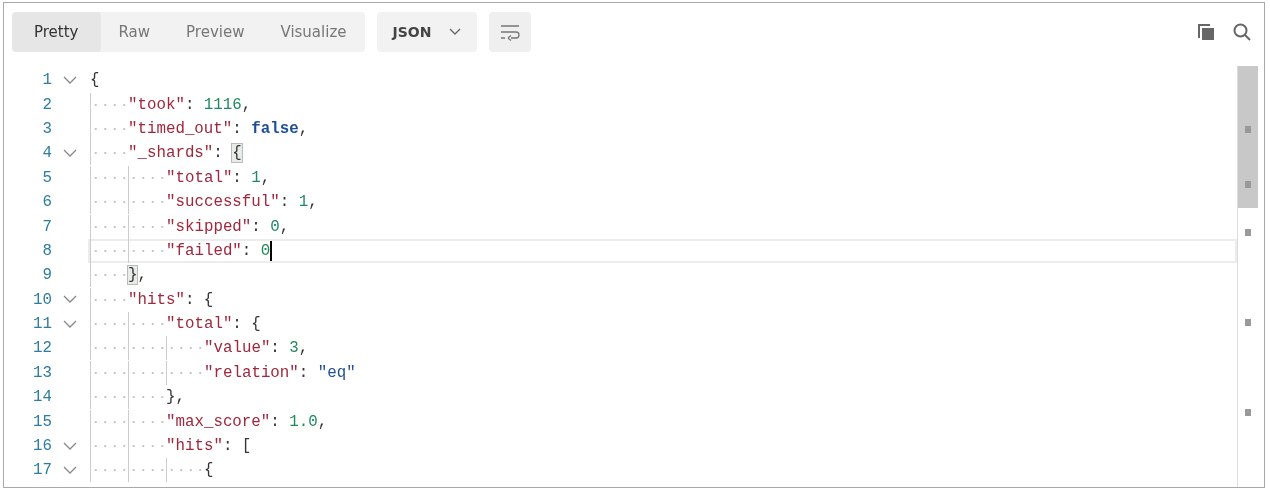  Describe the element at coordinates (46, 153) in the screenshot. I see `line-number: 4` at that location.